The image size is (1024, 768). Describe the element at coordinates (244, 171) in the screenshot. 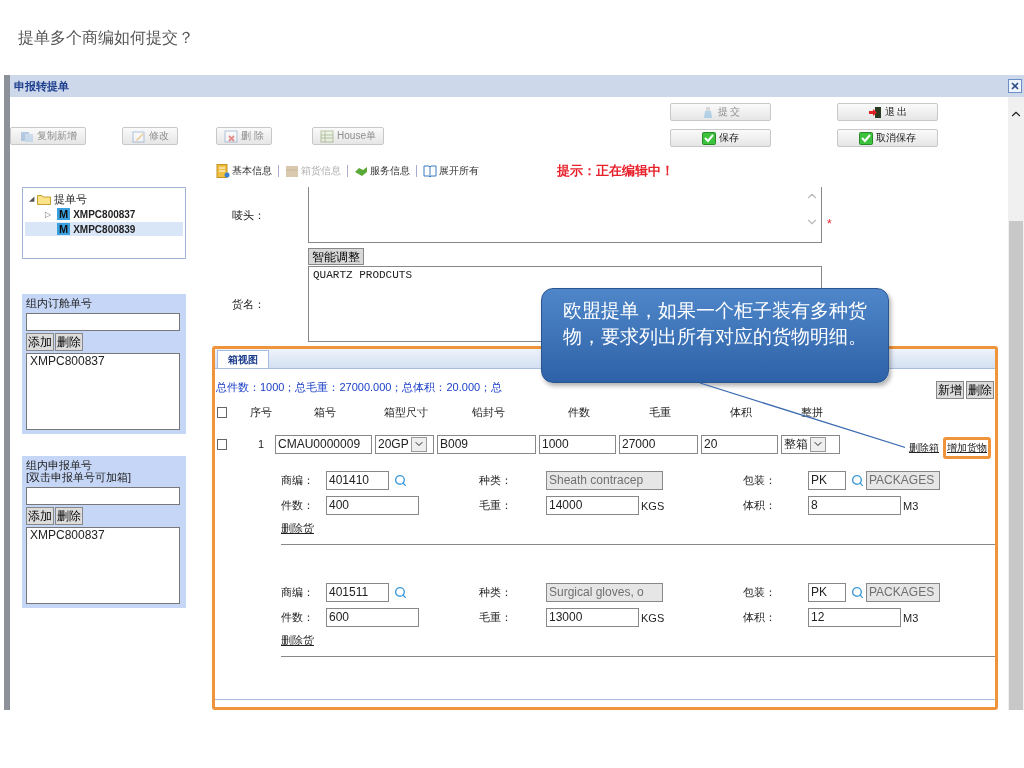

I see `section-link: 基本信息` at that location.